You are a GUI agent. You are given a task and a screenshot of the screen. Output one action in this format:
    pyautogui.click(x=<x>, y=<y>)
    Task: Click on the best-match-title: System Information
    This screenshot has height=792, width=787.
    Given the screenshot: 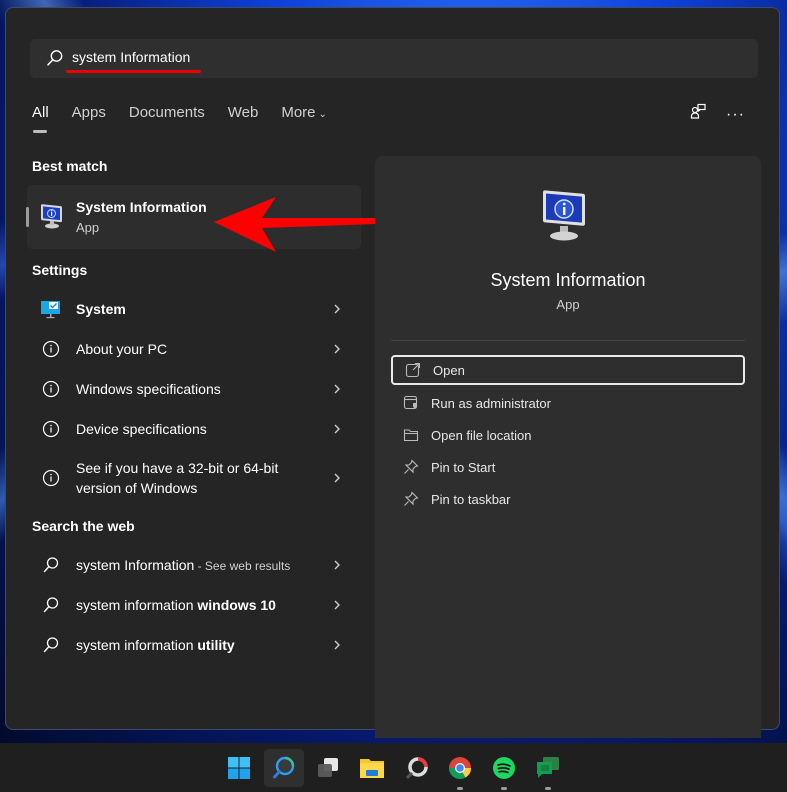 What is the action you would take?
    pyautogui.click(x=141, y=207)
    